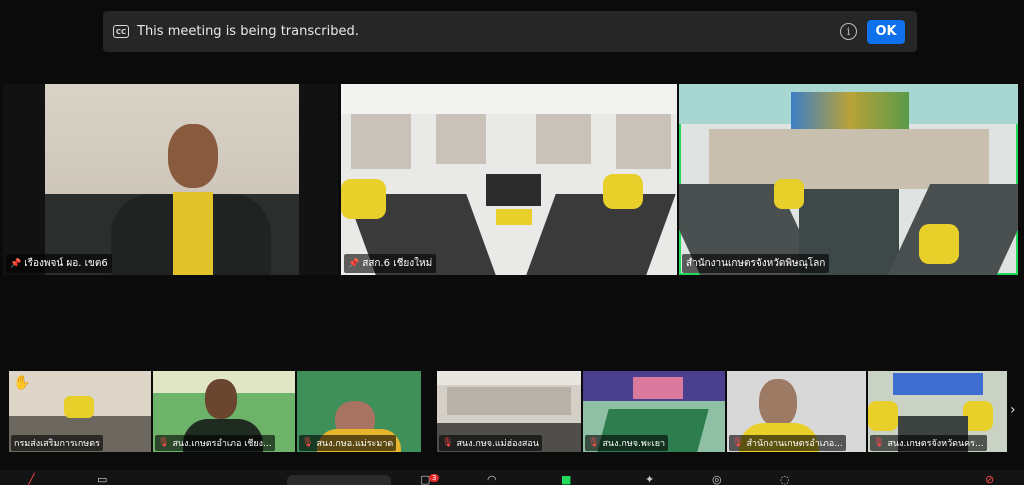 The image size is (1024, 485). Describe the element at coordinates (170, 179) in the screenshot. I see `video-tile-1: 📌 เรืองพจน์ ผอ. เขต6` at that location.